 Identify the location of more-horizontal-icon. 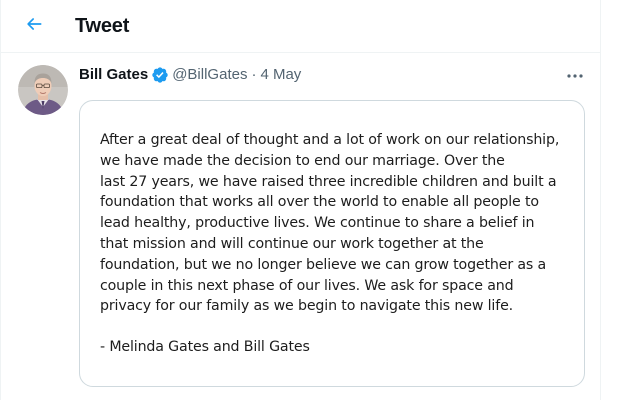
(575, 75).